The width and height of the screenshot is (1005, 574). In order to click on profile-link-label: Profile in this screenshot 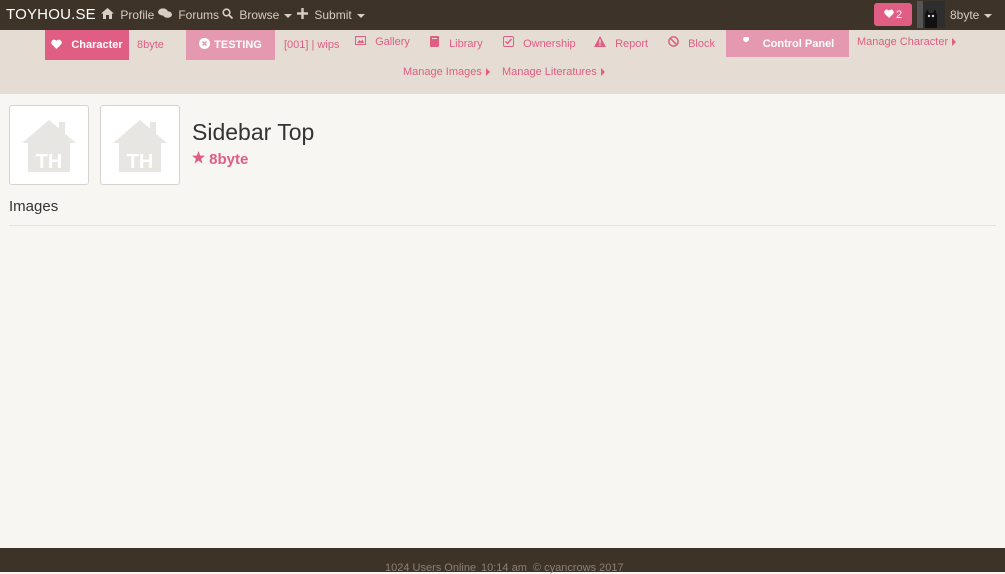, I will do `click(137, 15)`.